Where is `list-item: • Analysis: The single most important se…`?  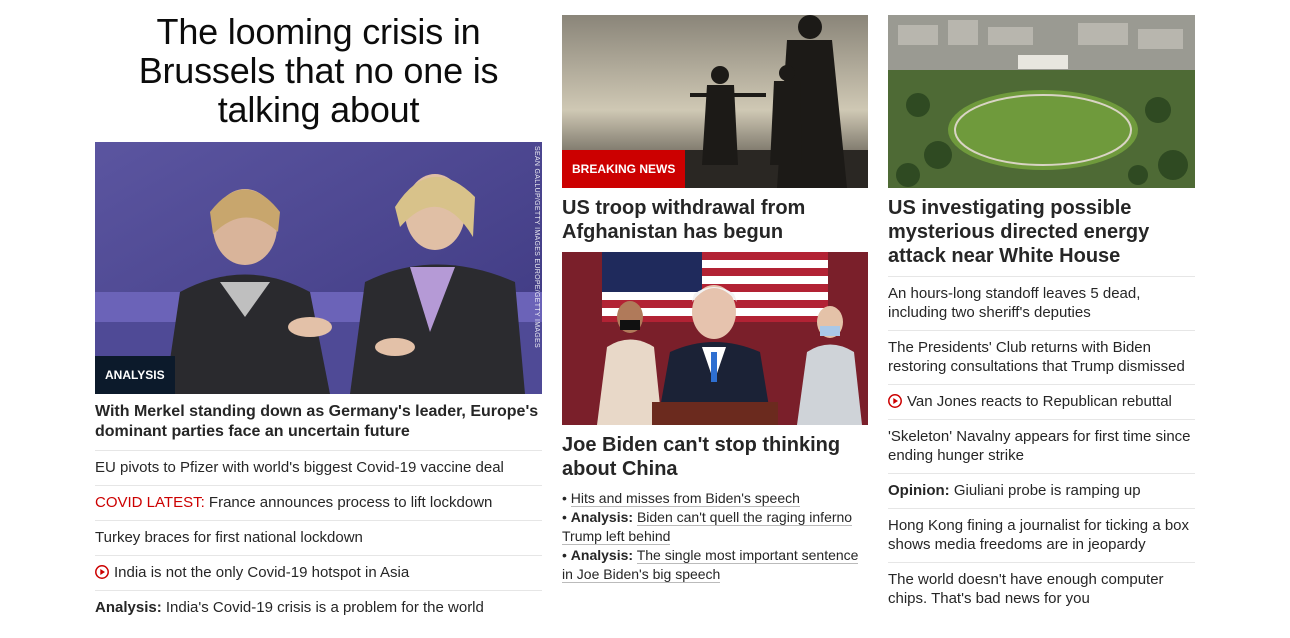
list-item: • Analysis: The single most important se… is located at coordinates (715, 565).